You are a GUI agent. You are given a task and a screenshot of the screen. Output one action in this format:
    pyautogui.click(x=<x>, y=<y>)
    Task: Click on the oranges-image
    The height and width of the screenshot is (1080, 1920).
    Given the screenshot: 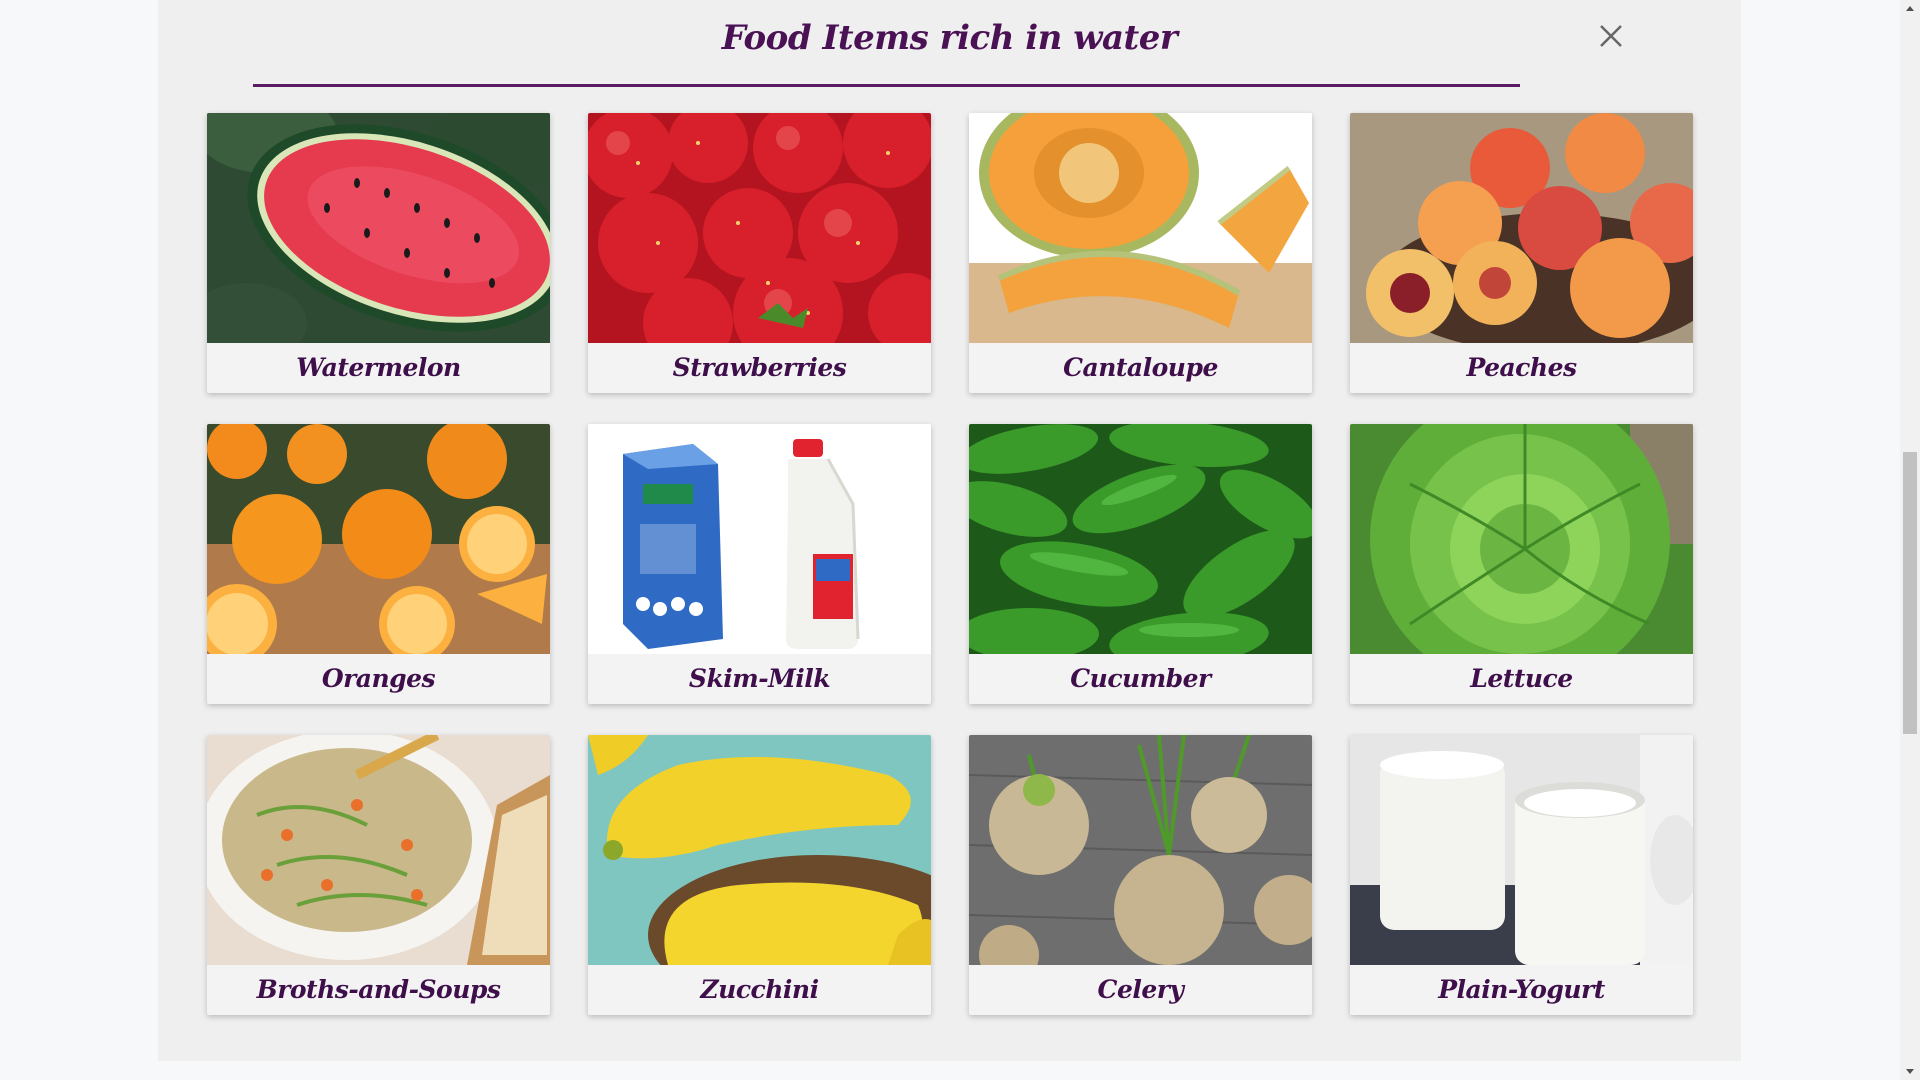 What is the action you would take?
    pyautogui.click(x=378, y=539)
    